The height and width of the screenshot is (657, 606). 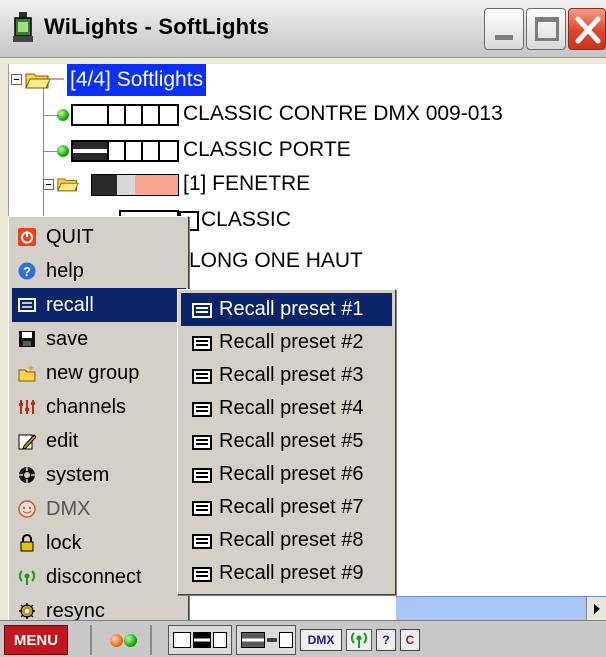 I want to click on open-folder-icon, so click(x=68, y=185).